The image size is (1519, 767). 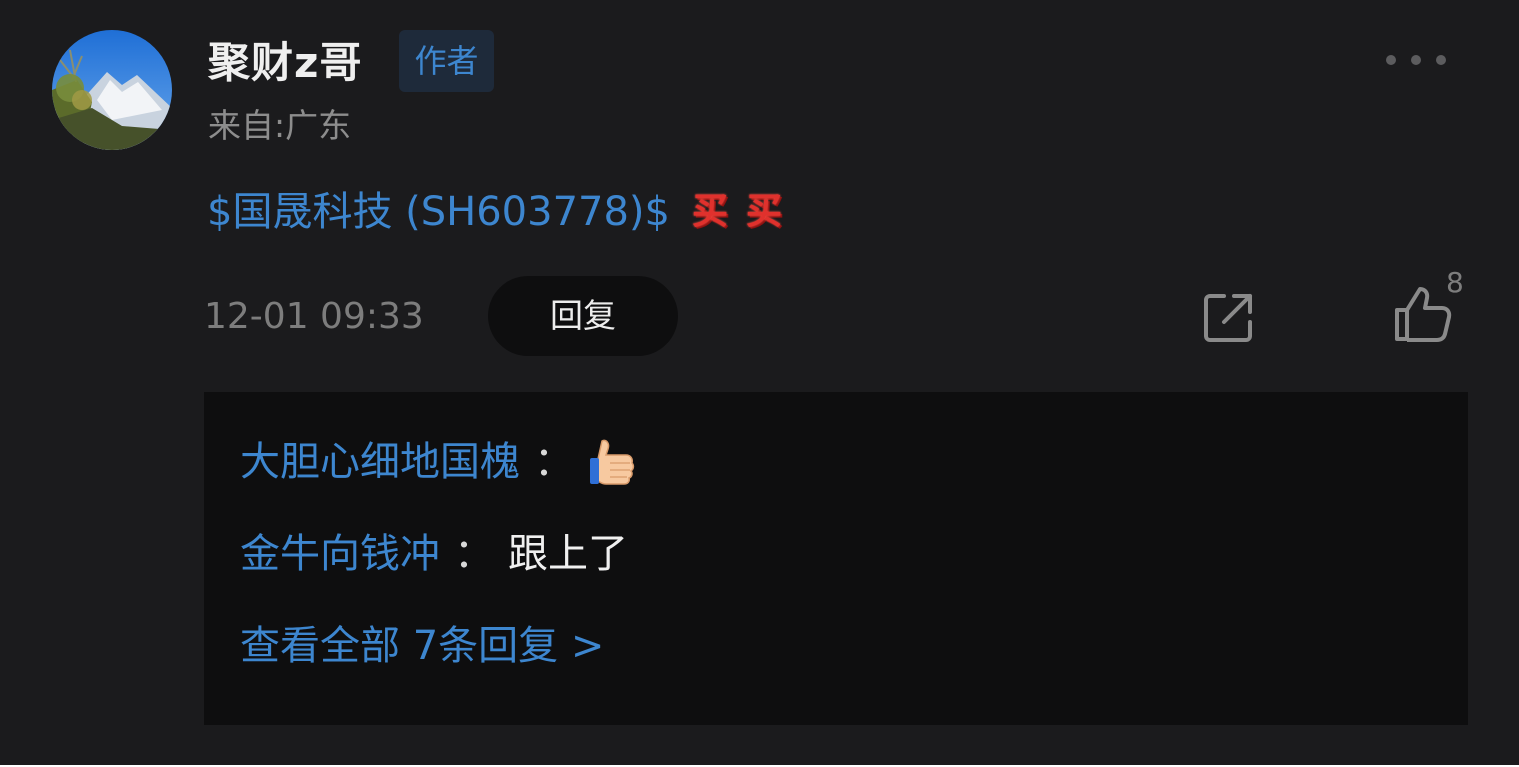 I want to click on avatar, so click(x=112, y=90).